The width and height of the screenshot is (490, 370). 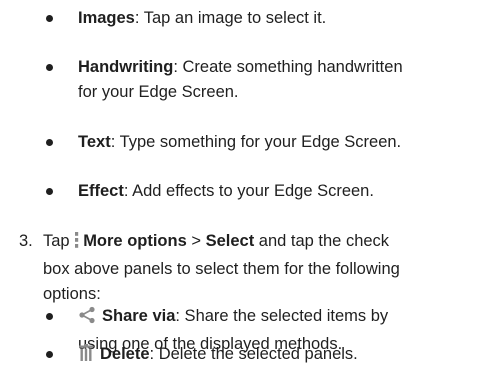 What do you see at coordinates (253, 354) in the screenshot?
I see `item-desc: : Delete the selected panels.` at bounding box center [253, 354].